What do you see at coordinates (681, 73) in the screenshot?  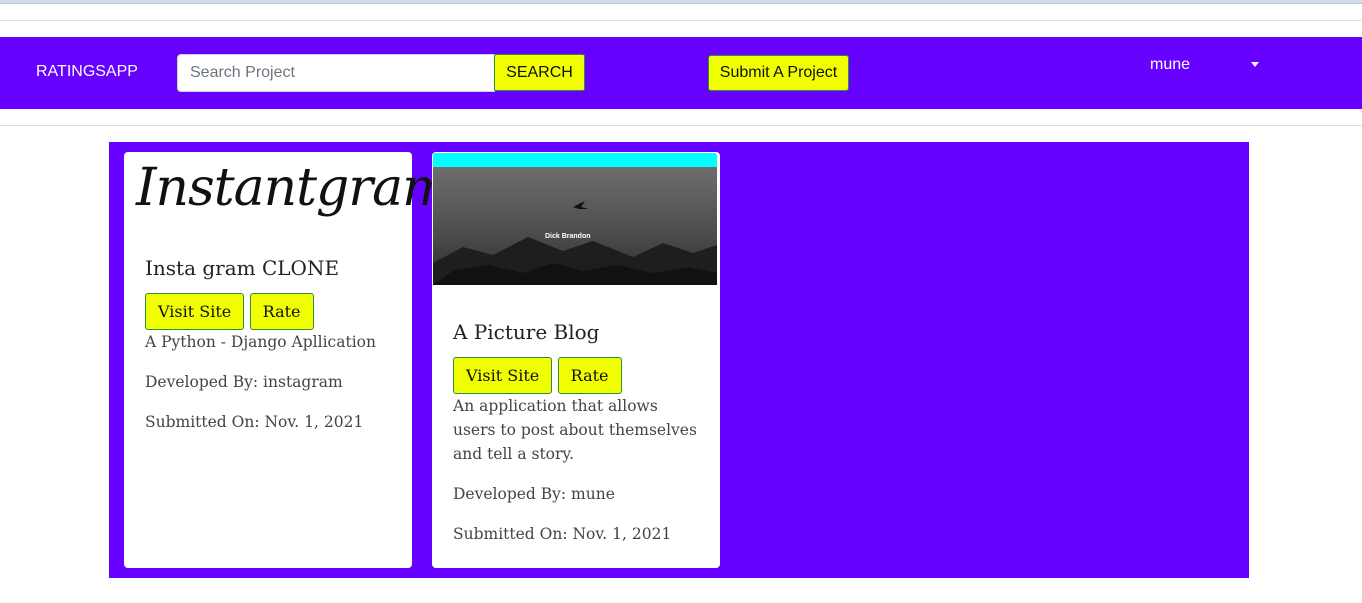 I see `navbar: RATINGSAPP SEARCH Submit A Project mune` at bounding box center [681, 73].